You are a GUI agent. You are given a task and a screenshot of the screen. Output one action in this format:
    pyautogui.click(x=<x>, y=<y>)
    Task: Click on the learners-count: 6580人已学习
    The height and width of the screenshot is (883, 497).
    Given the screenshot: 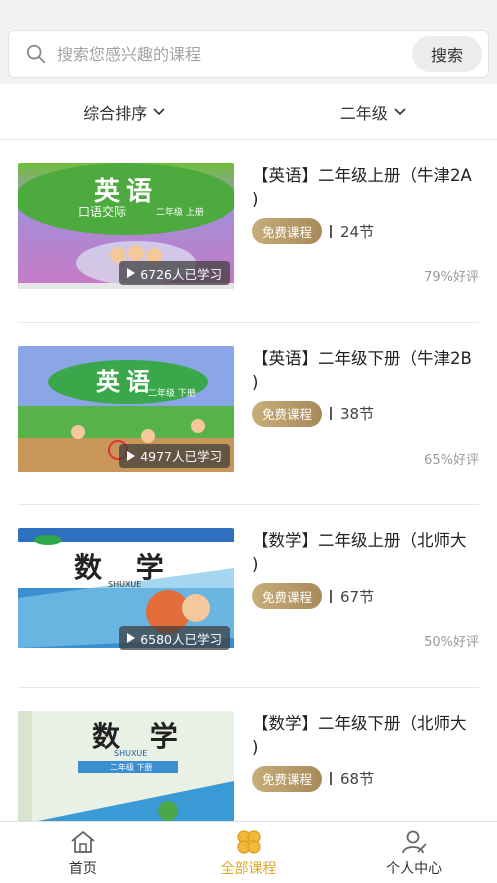 What is the action you would take?
    pyautogui.click(x=181, y=639)
    